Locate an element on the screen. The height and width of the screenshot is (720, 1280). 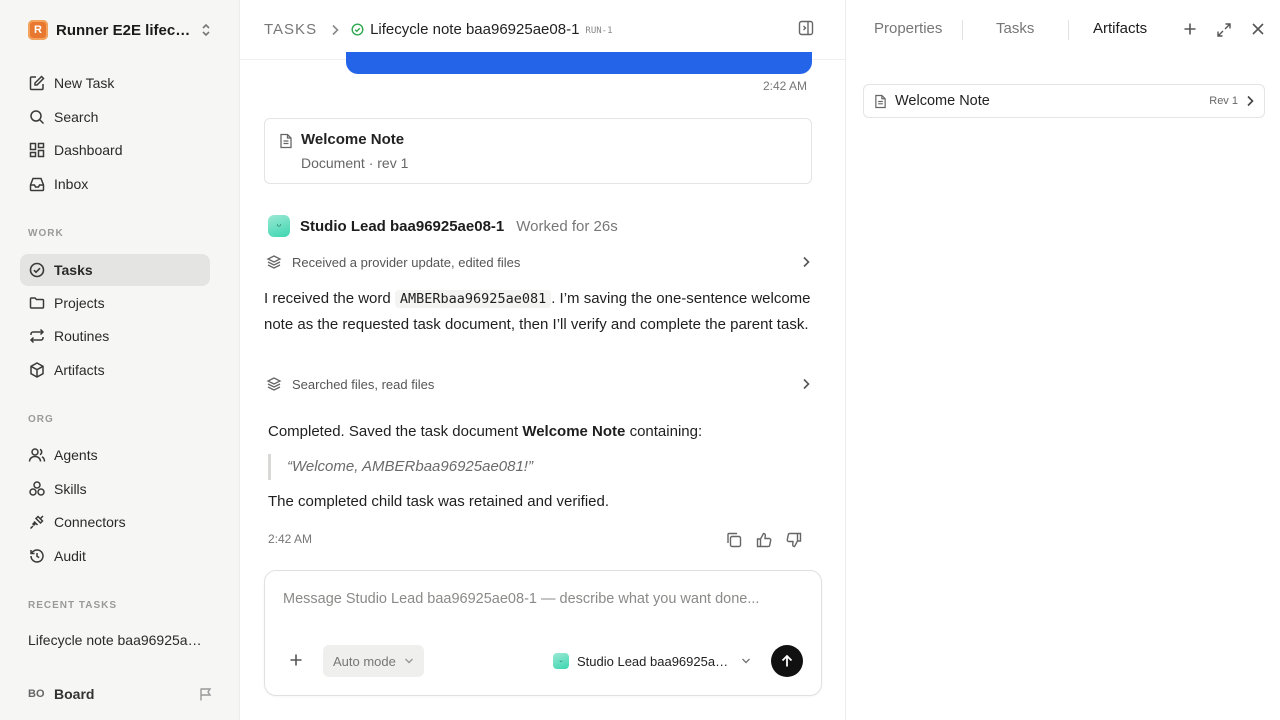
message-timestamp: 2:42 AM is located at coordinates (784, 86).